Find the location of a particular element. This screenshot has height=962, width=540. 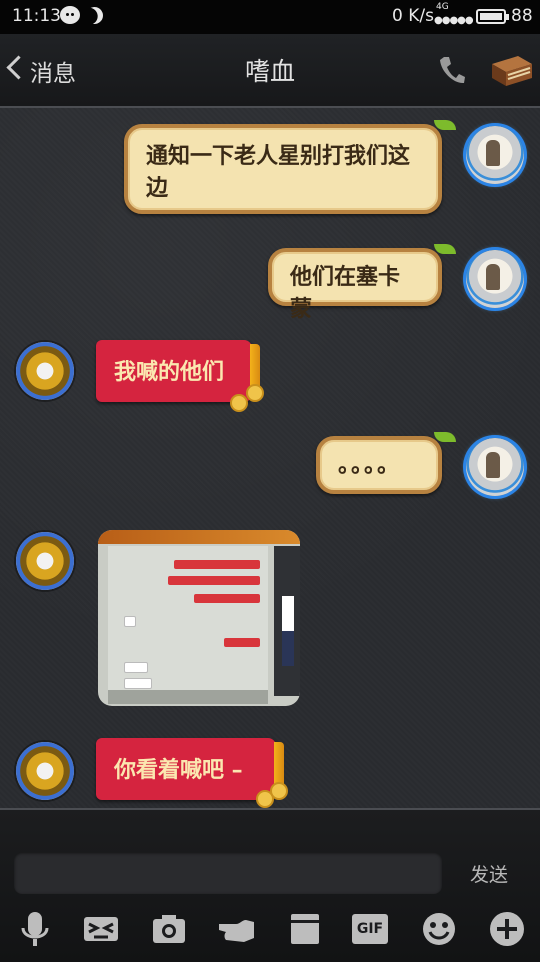

wechat-icon is located at coordinates (70, 15).